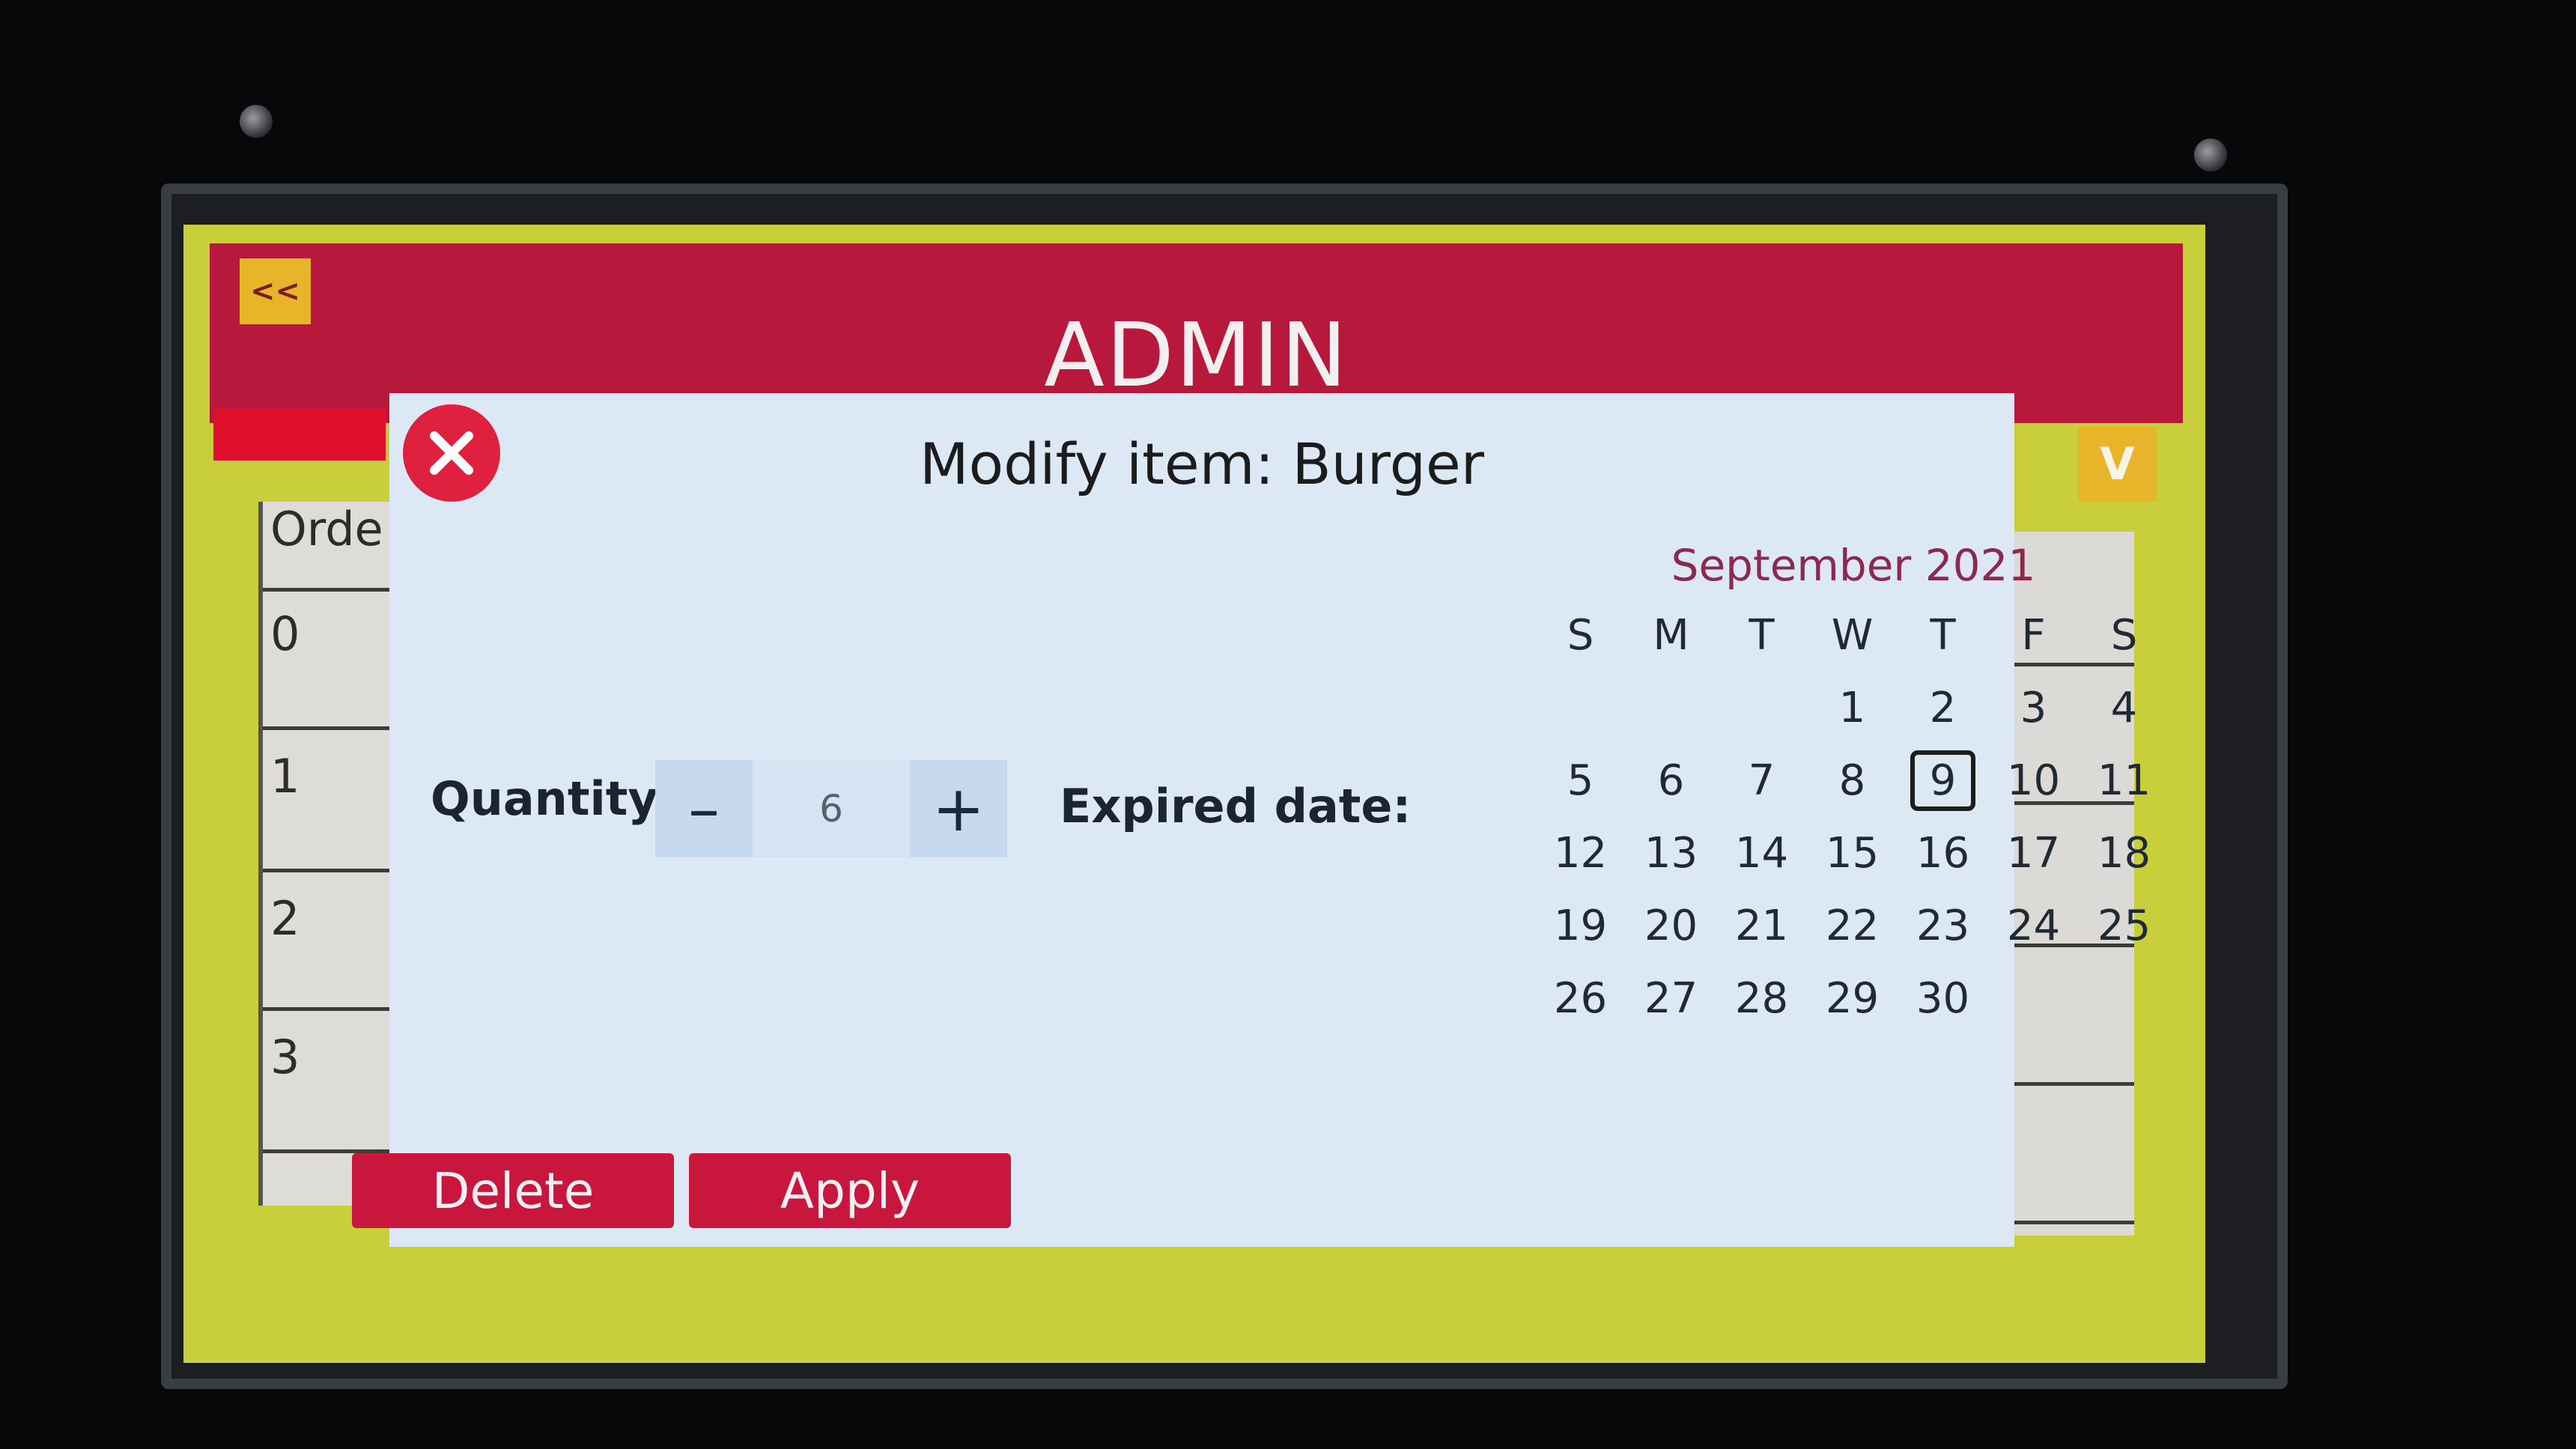  I want to click on apply-button: Apply, so click(850, 1190).